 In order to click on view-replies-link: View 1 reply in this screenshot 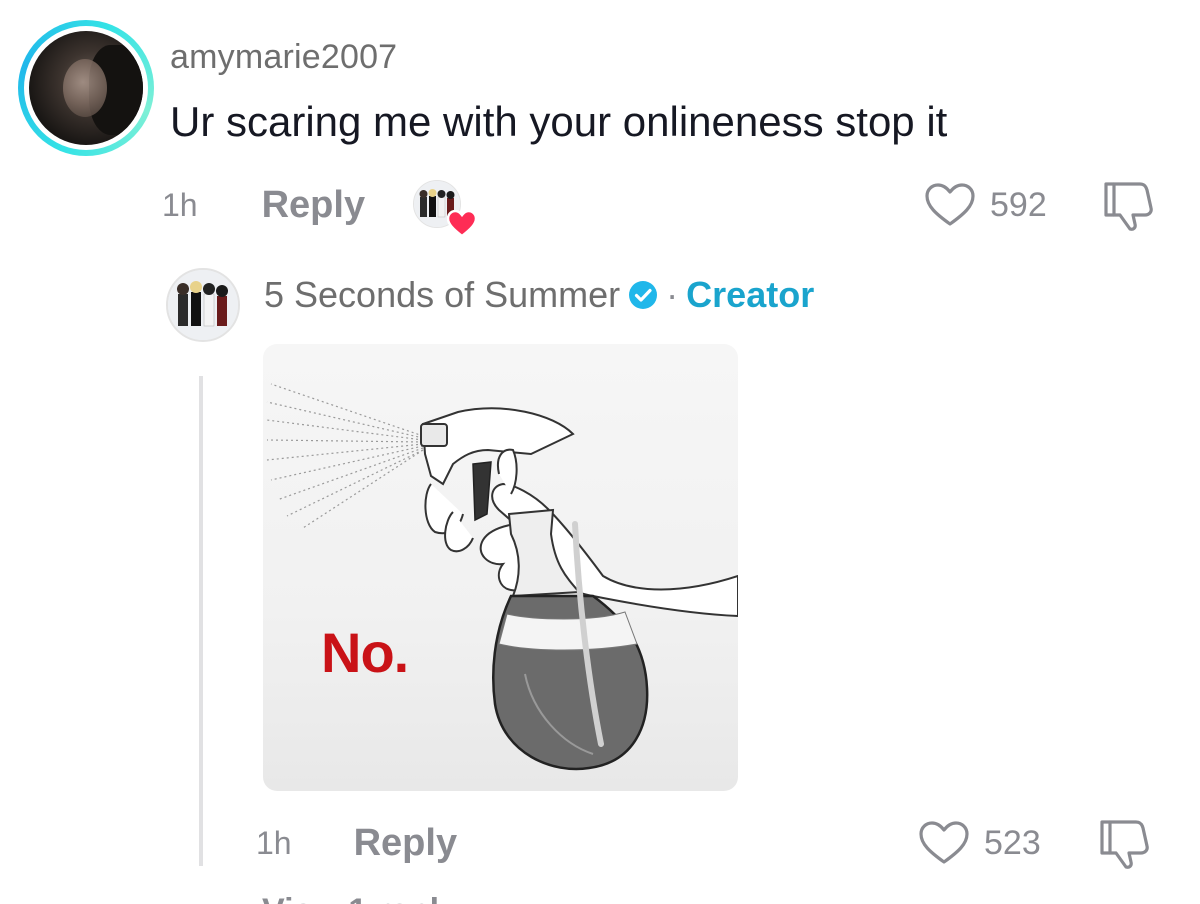, I will do `click(360, 898)`.